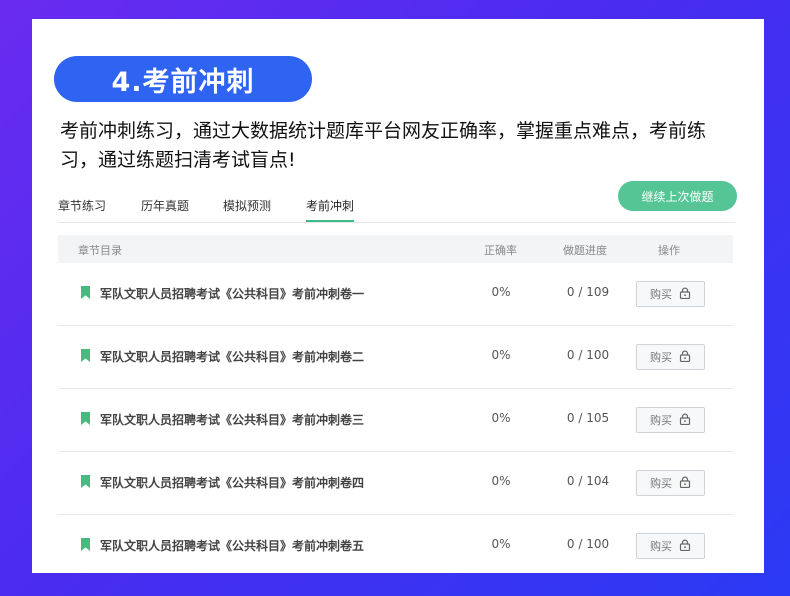 The width and height of the screenshot is (790, 596). What do you see at coordinates (588, 481) in the screenshot?
I see `progress-count: 0 / 104` at bounding box center [588, 481].